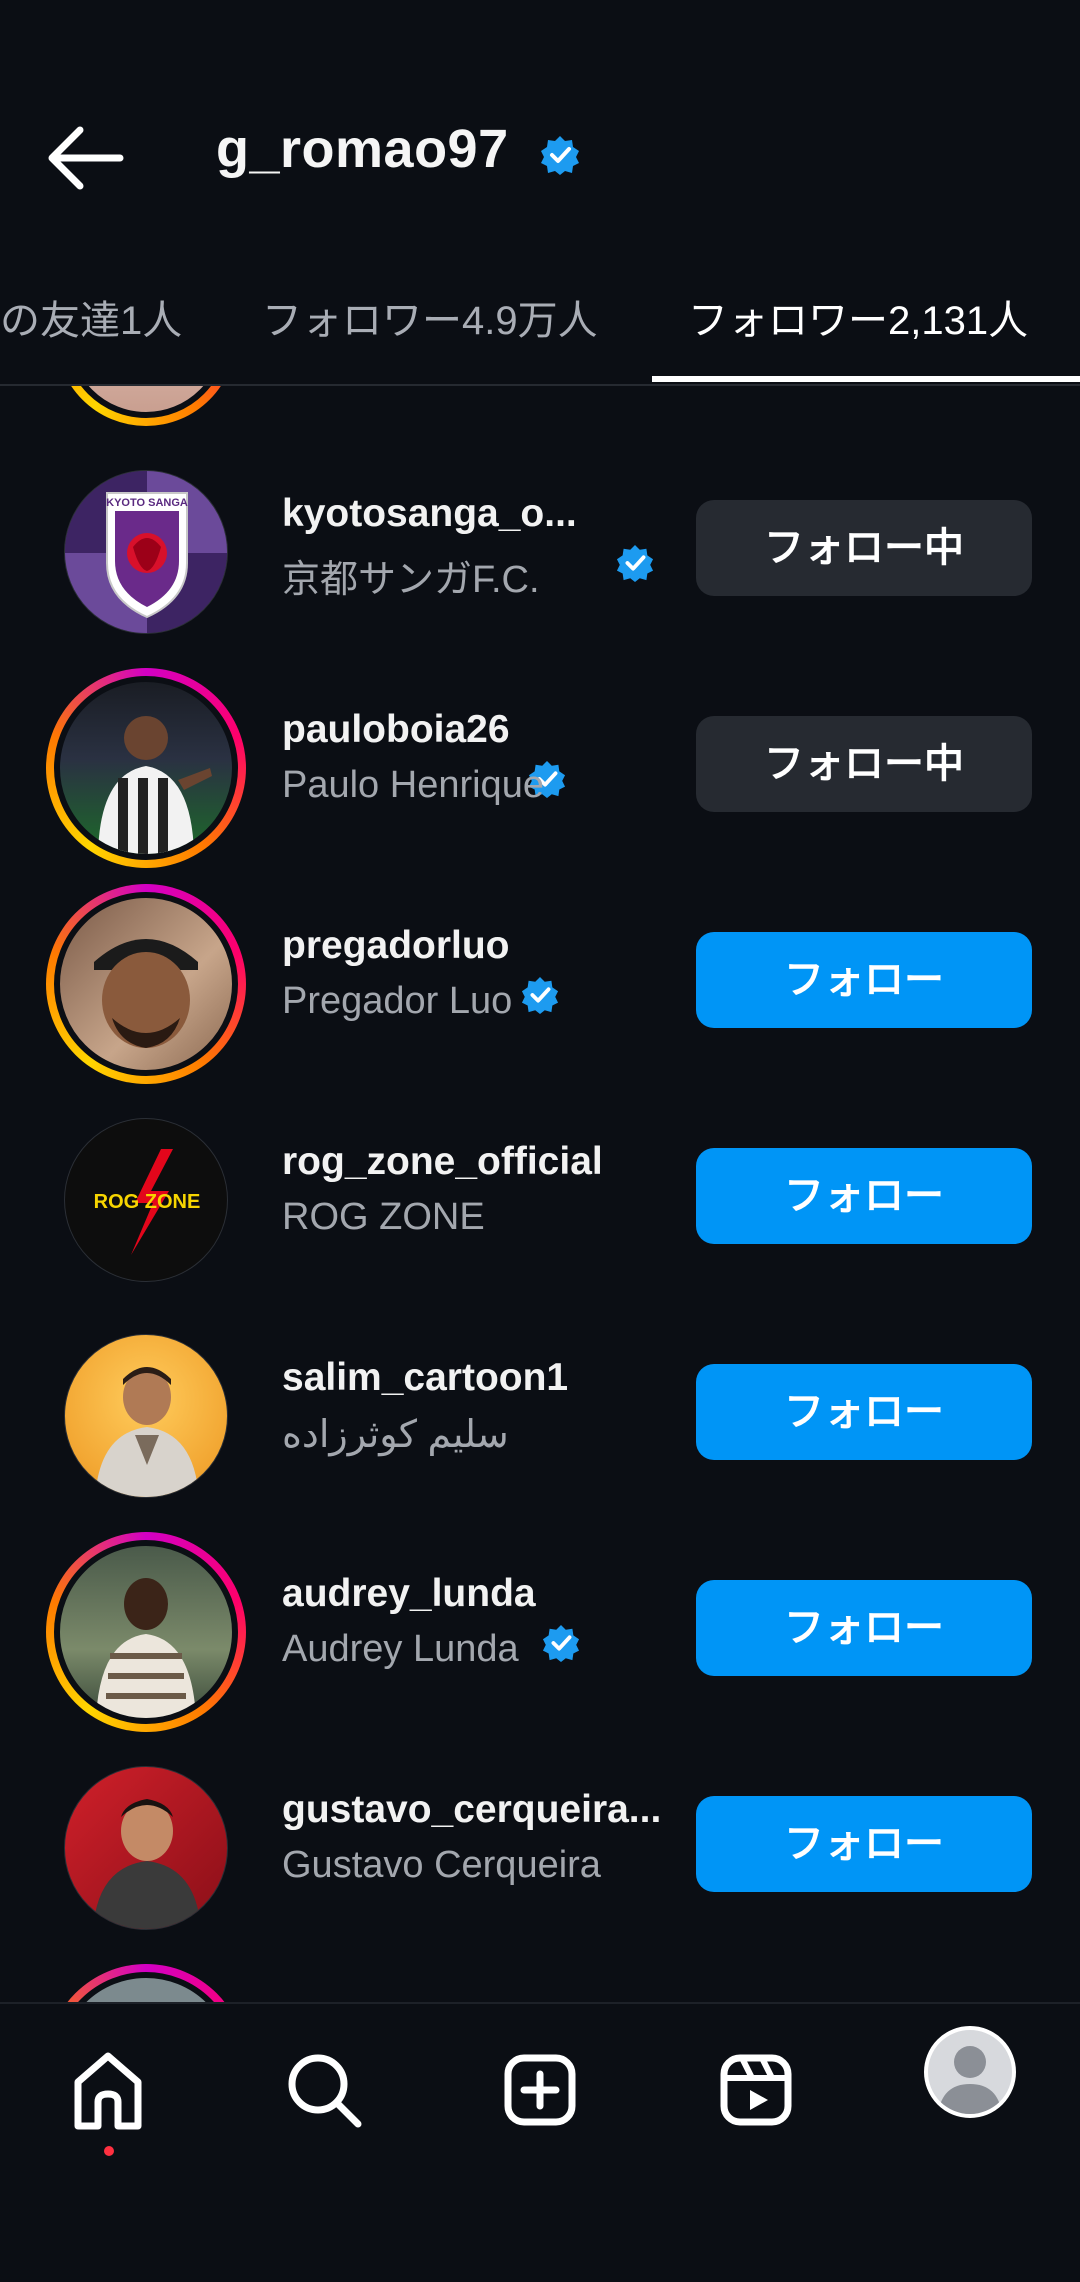  I want to click on avatar: KYOTO SANGA, so click(146, 552).